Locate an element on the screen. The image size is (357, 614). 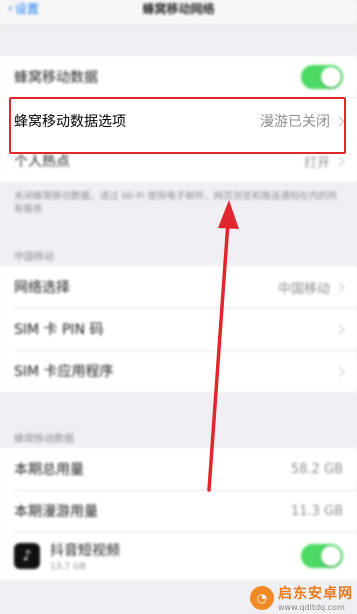
total-usage-row: 本期总用量 58.2 GB is located at coordinates (178, 469).